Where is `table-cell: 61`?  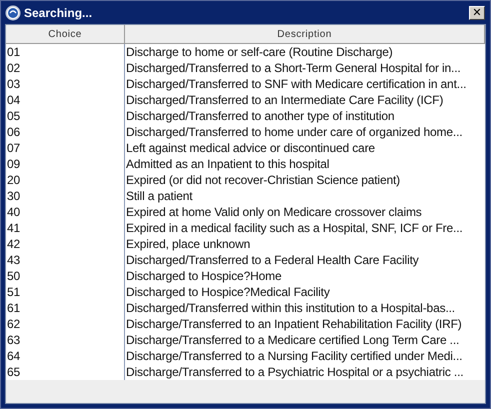
table-cell: 61 is located at coordinates (13, 308).